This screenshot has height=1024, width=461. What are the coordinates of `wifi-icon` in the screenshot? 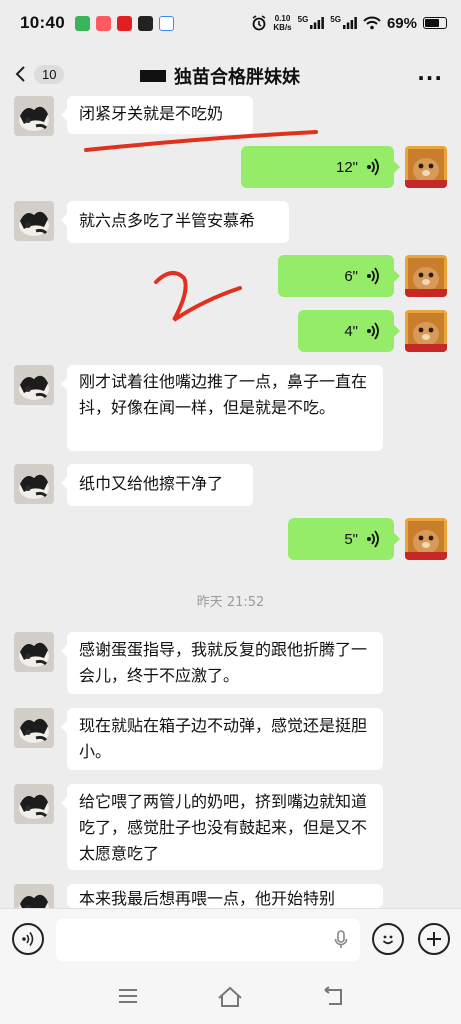 It's located at (372, 23).